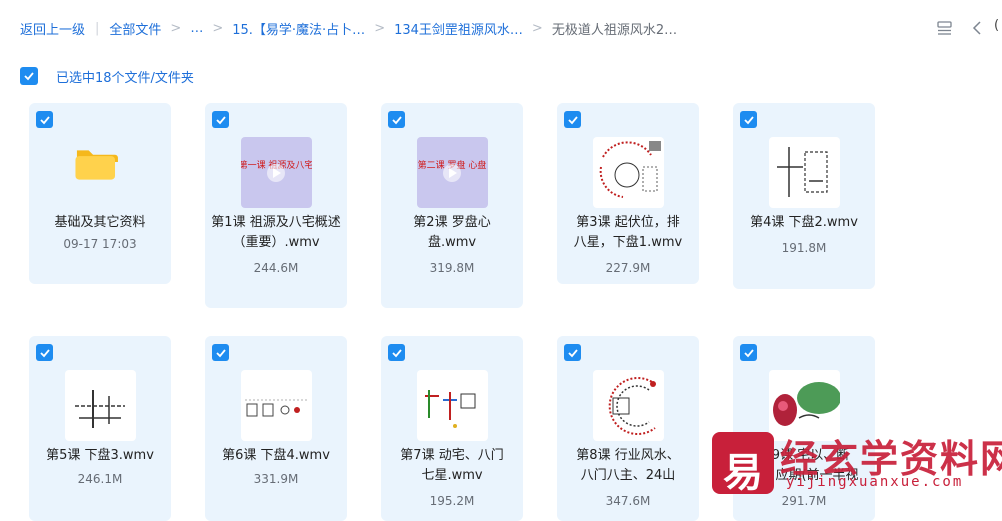 The height and width of the screenshot is (521, 1002). Describe the element at coordinates (276, 232) in the screenshot. I see `file-name: 第1课 祖源及八宅概述（重要）.wmv` at that location.